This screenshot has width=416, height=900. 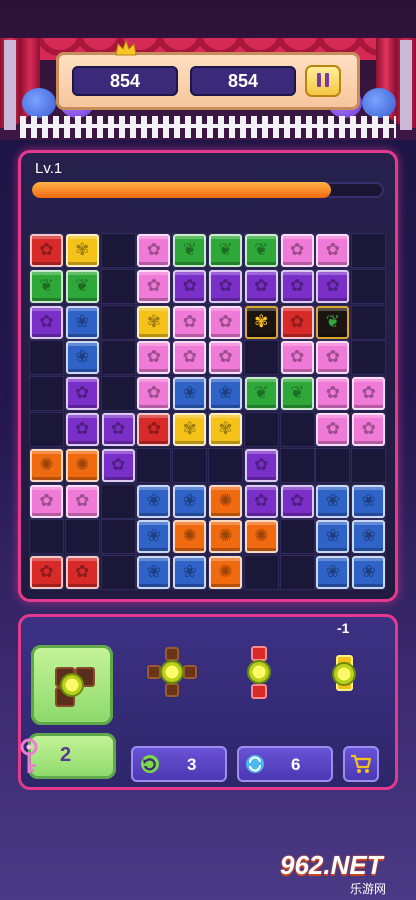 What do you see at coordinates (379, 103) in the screenshot?
I see `flower-bush` at bounding box center [379, 103].